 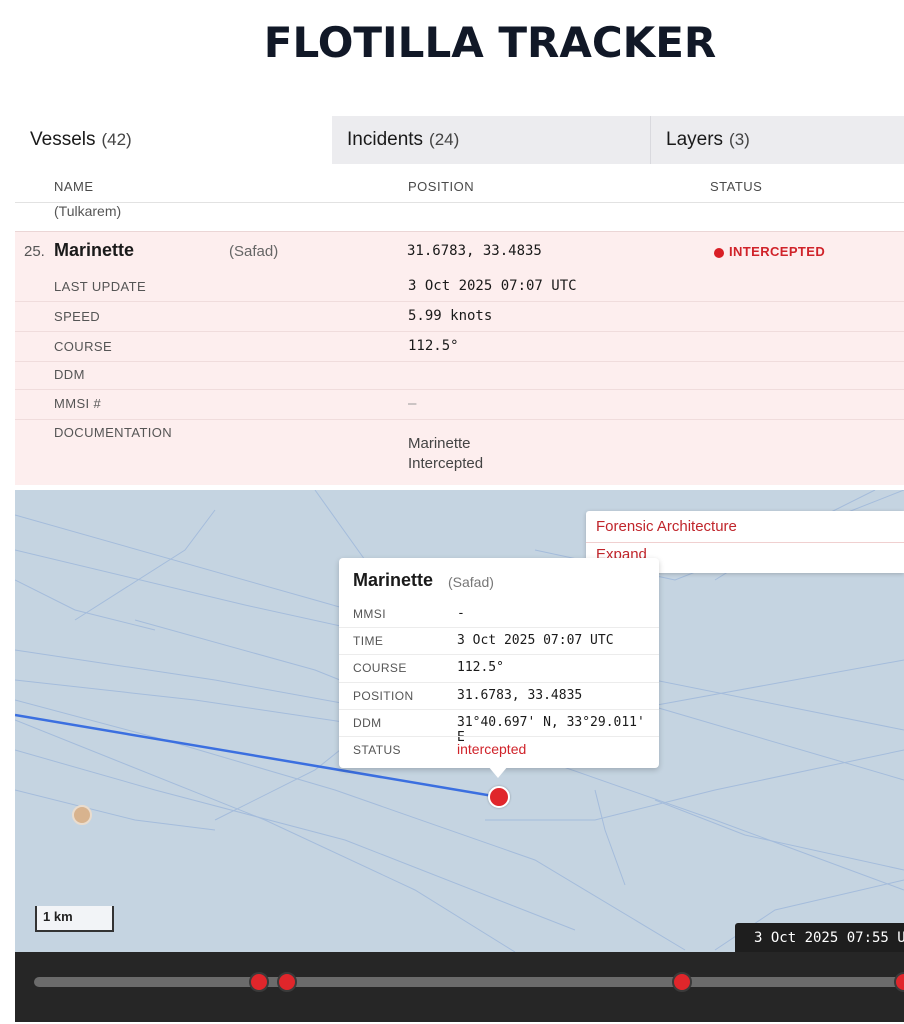 What do you see at coordinates (474, 251) in the screenshot?
I see `vessel-position: 31.6783, 33.4835` at bounding box center [474, 251].